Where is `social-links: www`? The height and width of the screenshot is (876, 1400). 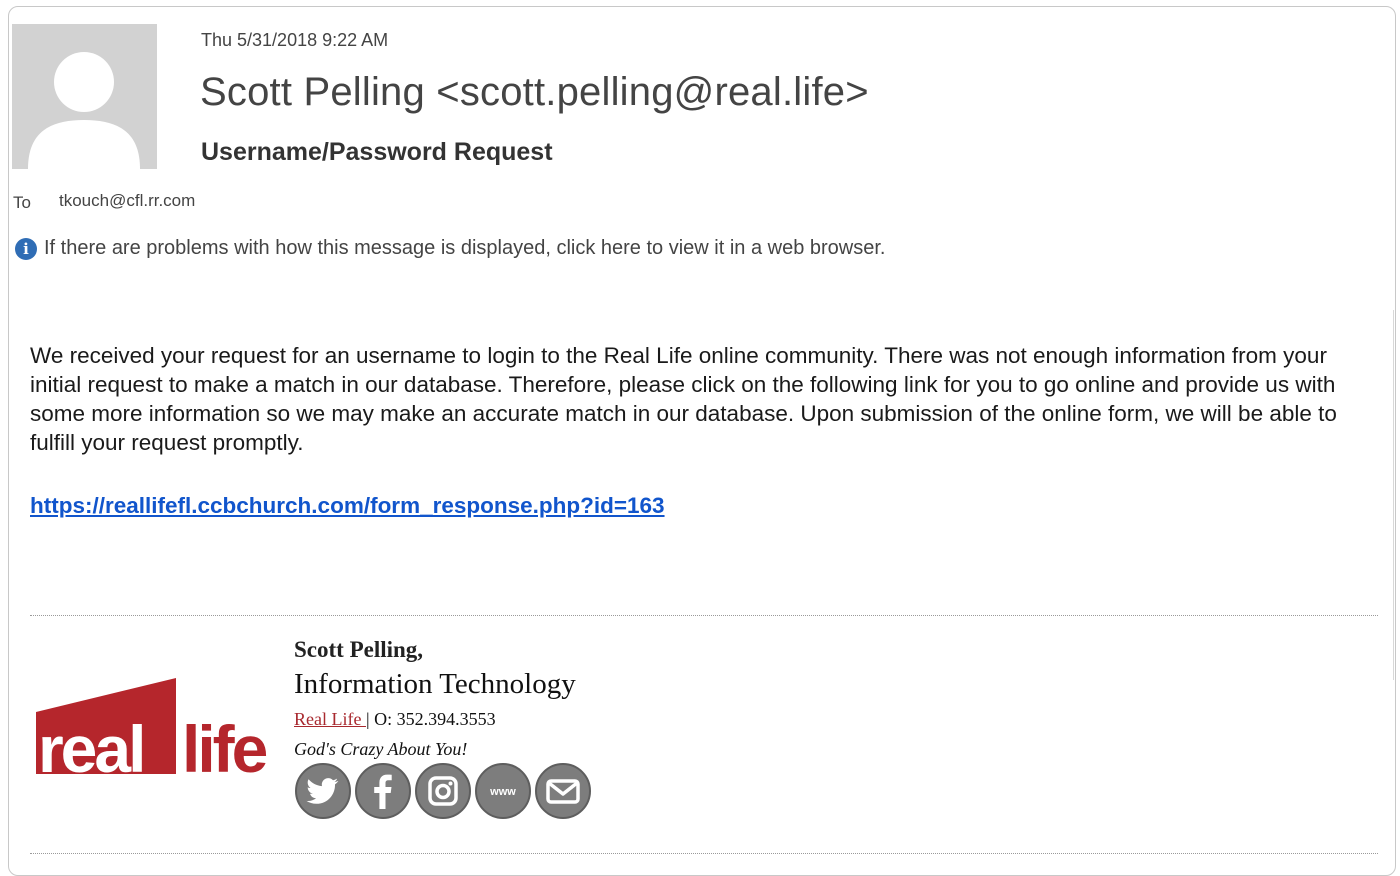 social-links: www is located at coordinates (444, 791).